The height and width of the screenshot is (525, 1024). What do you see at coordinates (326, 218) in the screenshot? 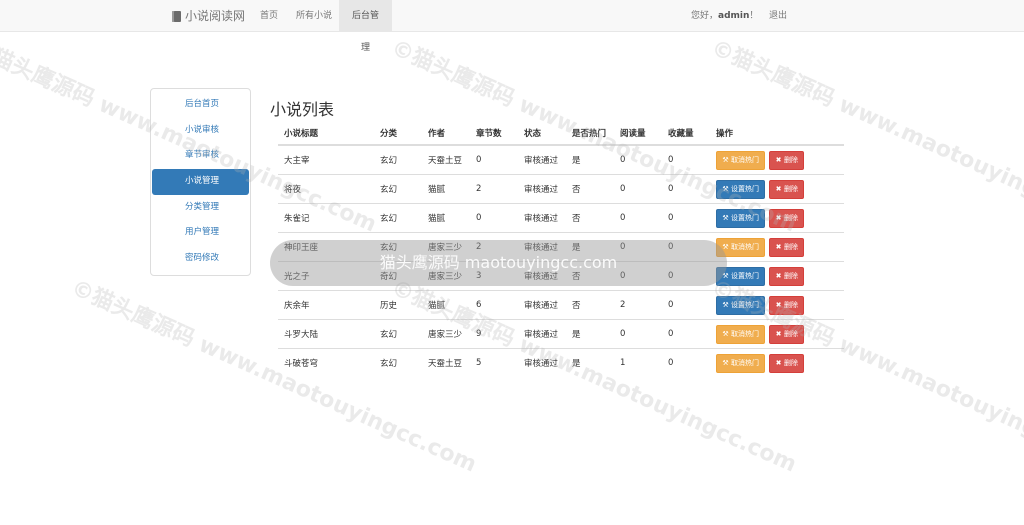
I see `cell-title: 朱雀记` at bounding box center [326, 218].